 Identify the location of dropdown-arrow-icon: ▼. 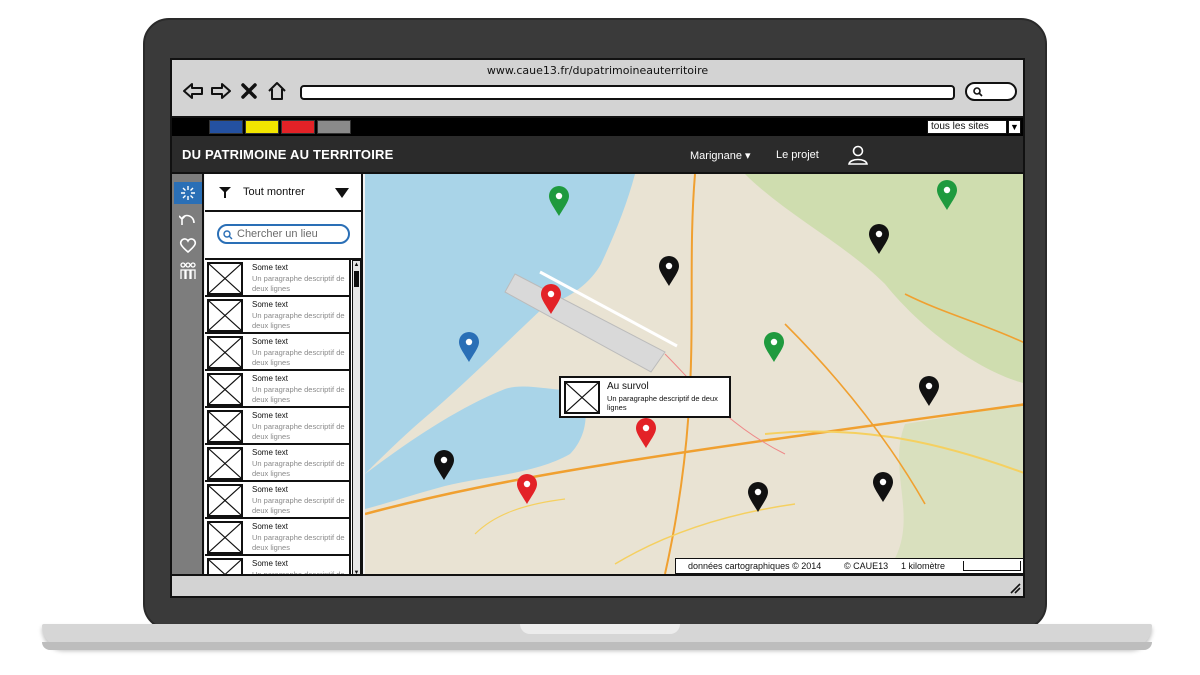
(1014, 127).